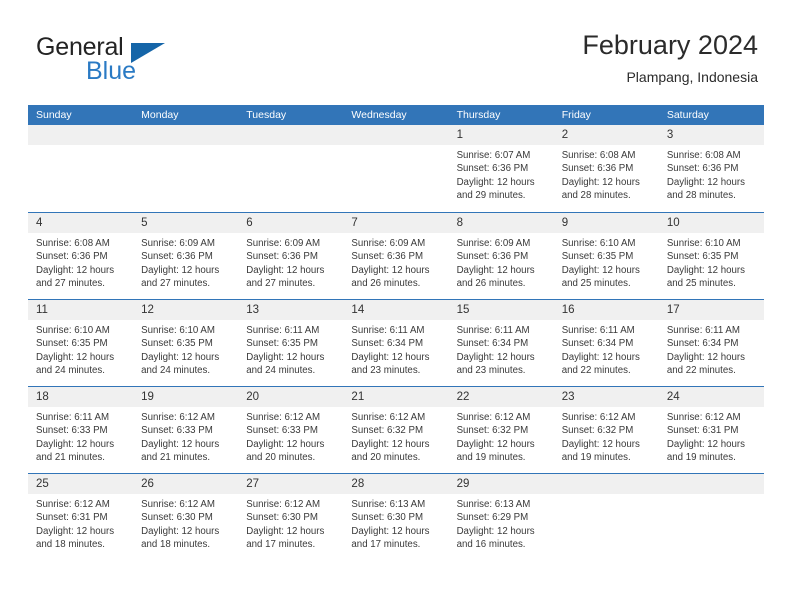  Describe the element at coordinates (42, 310) in the screenshot. I see `day-number: 11` at that location.